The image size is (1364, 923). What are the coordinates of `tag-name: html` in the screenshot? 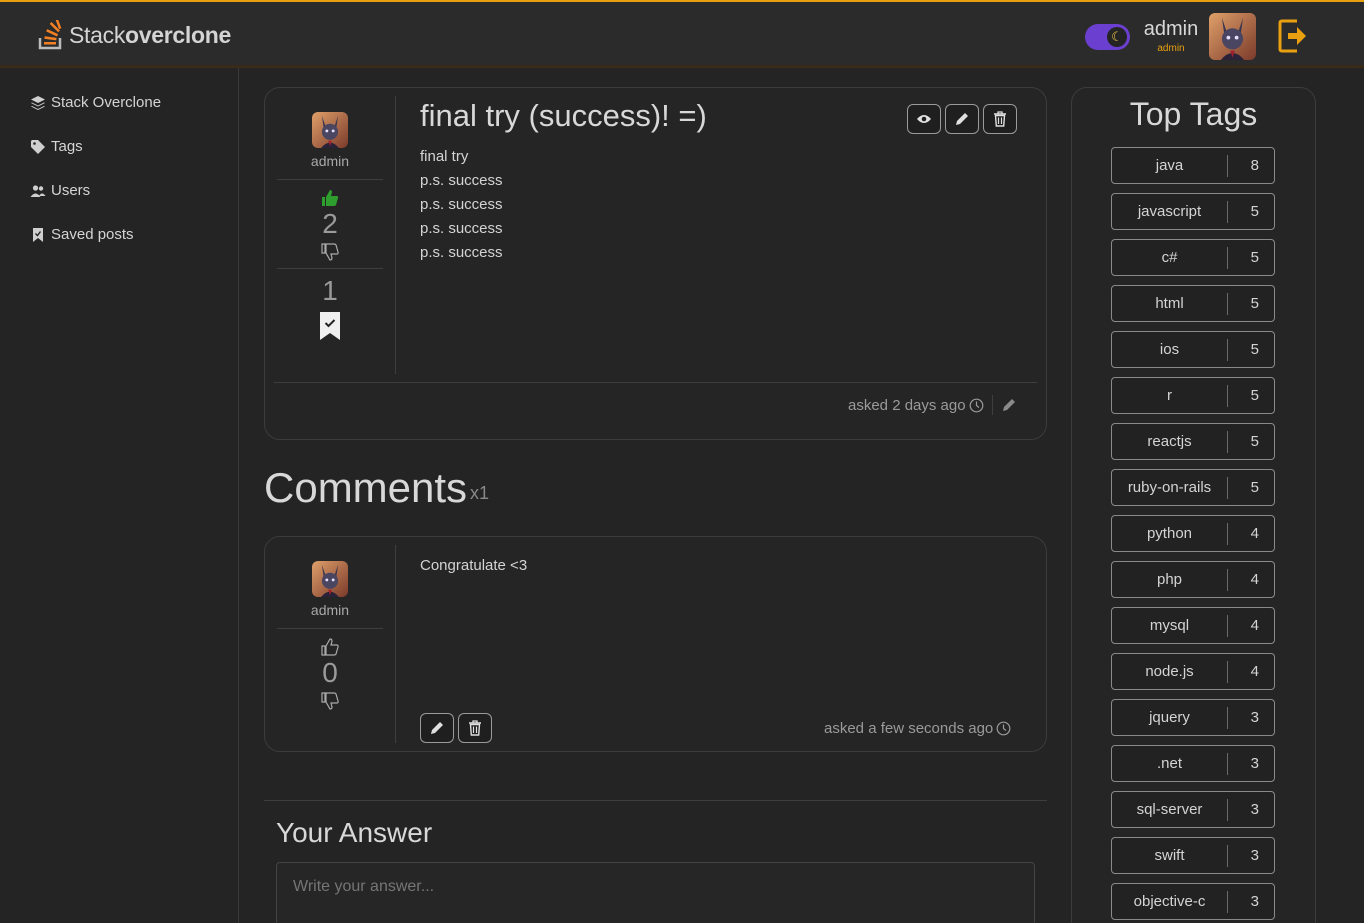 It's located at (1169, 303).